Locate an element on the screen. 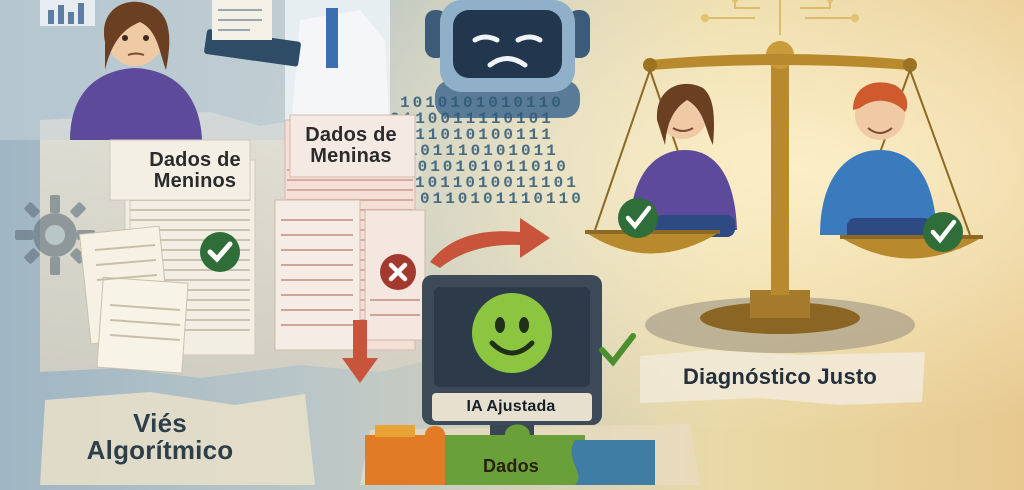  check-icon is located at coordinates (220, 252).